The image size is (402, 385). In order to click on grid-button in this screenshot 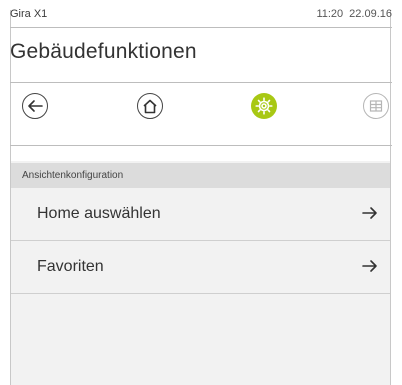, I will do `click(376, 106)`.